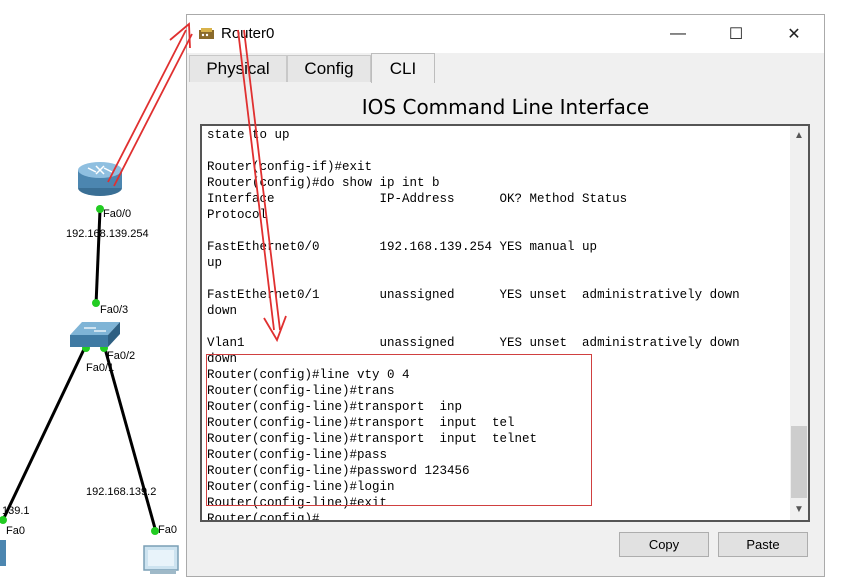 The width and height of the screenshot is (844, 582). What do you see at coordinates (799, 462) in the screenshot?
I see `scroll-thumb` at bounding box center [799, 462].